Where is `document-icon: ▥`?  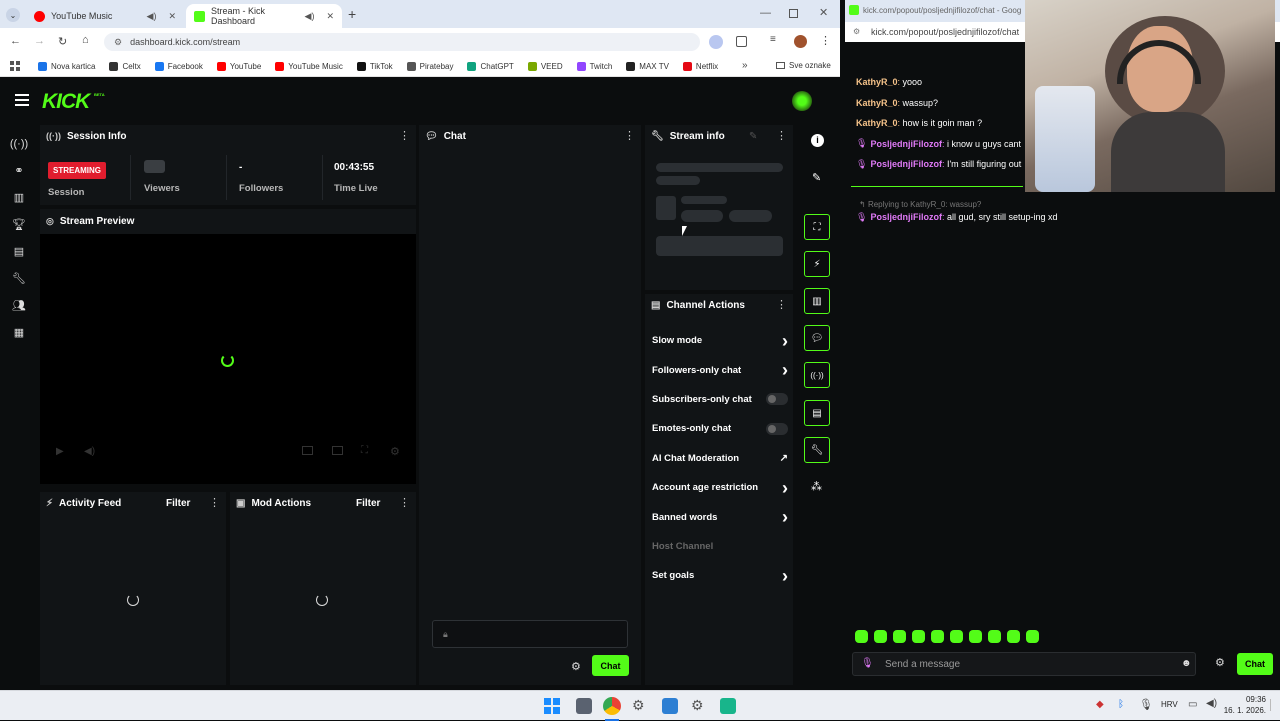 document-icon: ▥ is located at coordinates (817, 301).